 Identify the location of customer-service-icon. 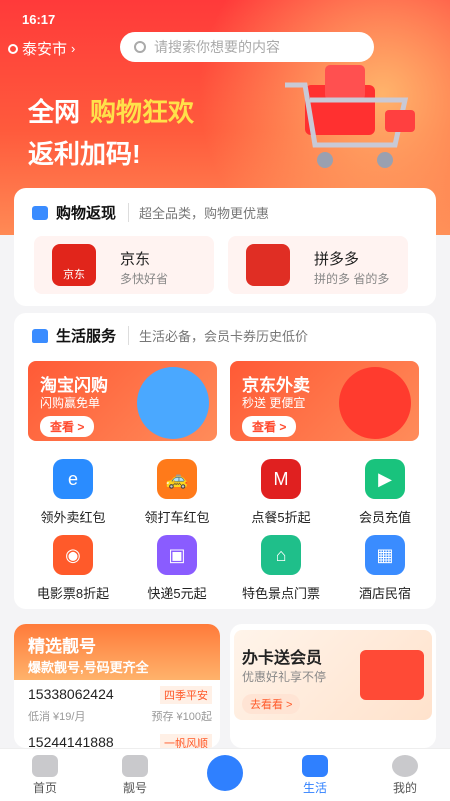
(225, 773).